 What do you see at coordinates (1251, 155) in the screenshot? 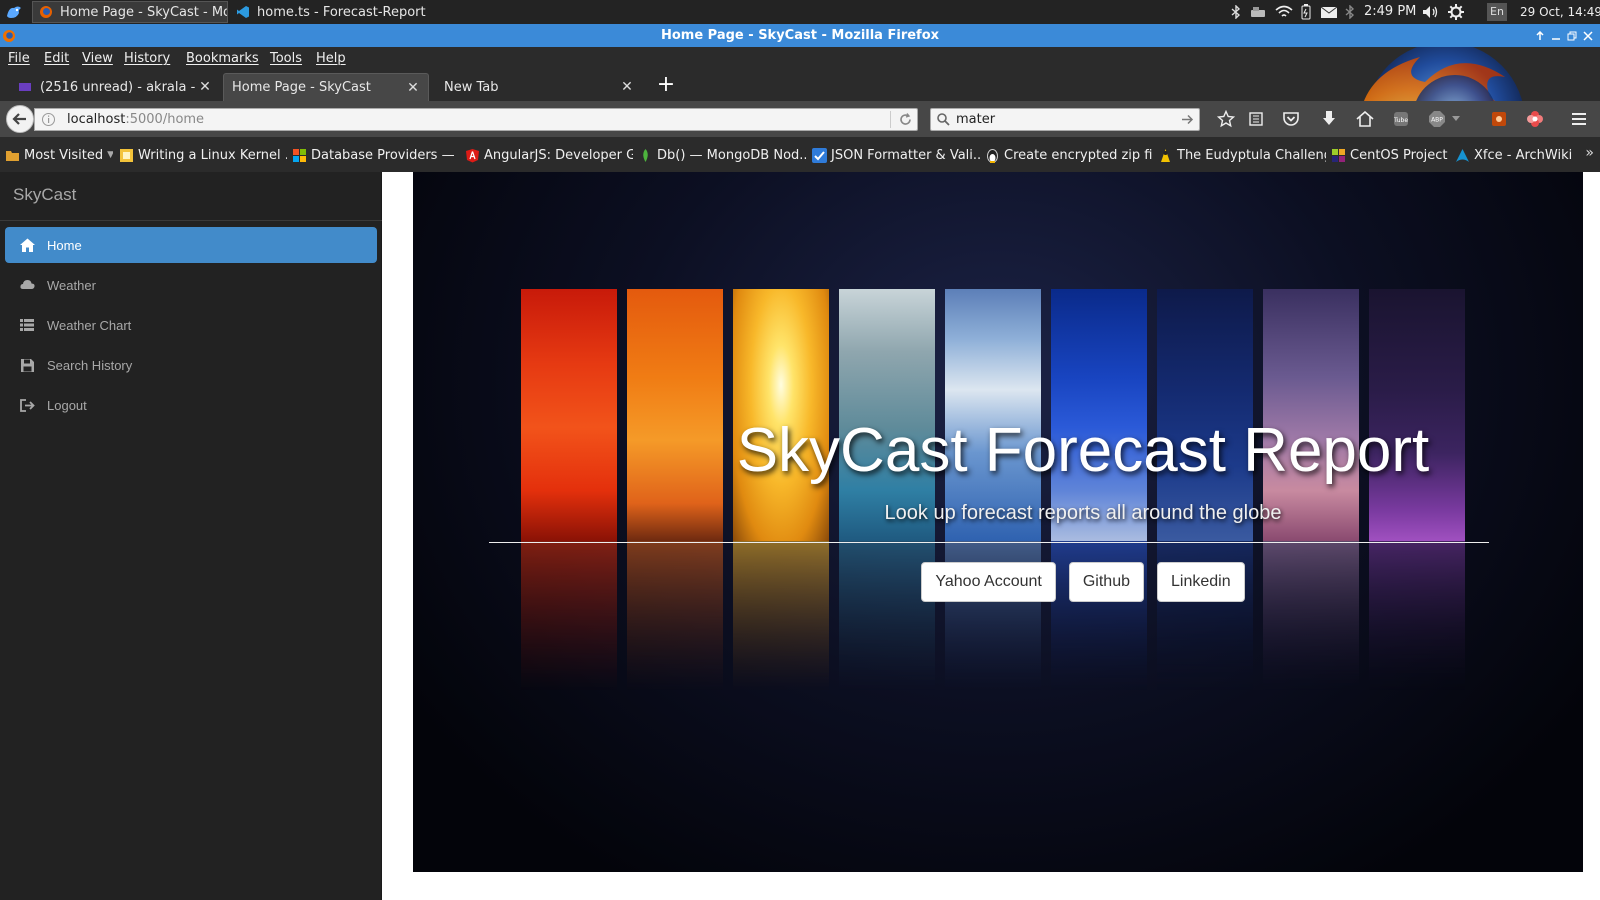
I see `bookmark-label: The Eudyptula Challenge` at bounding box center [1251, 155].